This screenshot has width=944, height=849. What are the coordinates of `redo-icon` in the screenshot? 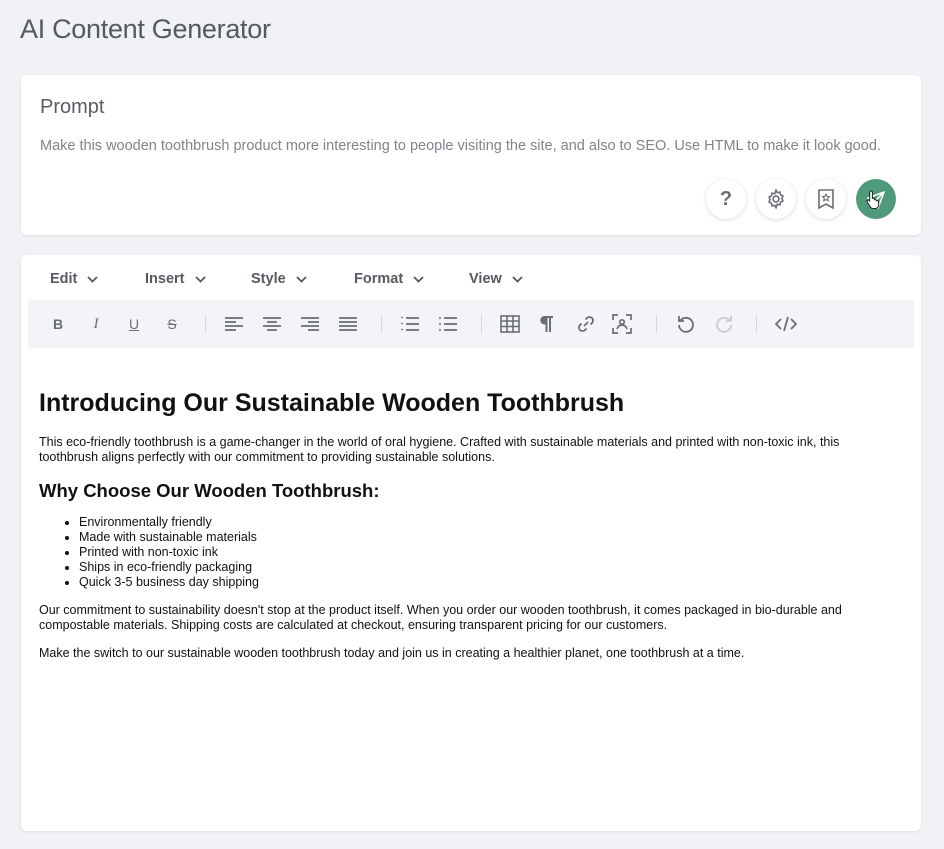 It's located at (724, 324).